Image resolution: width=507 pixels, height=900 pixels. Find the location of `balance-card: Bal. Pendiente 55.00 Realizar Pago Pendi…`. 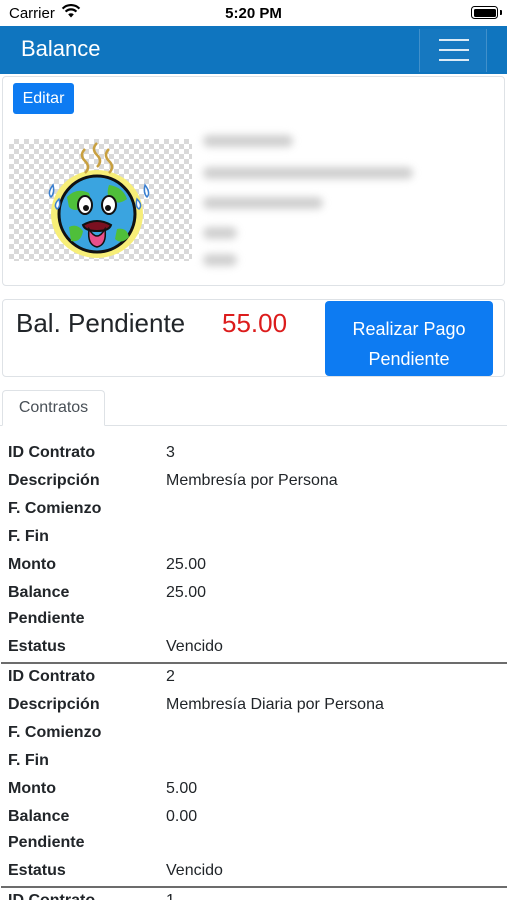

balance-card: Bal. Pendiente 55.00 Realizar Pago Pendi… is located at coordinates (253, 338).